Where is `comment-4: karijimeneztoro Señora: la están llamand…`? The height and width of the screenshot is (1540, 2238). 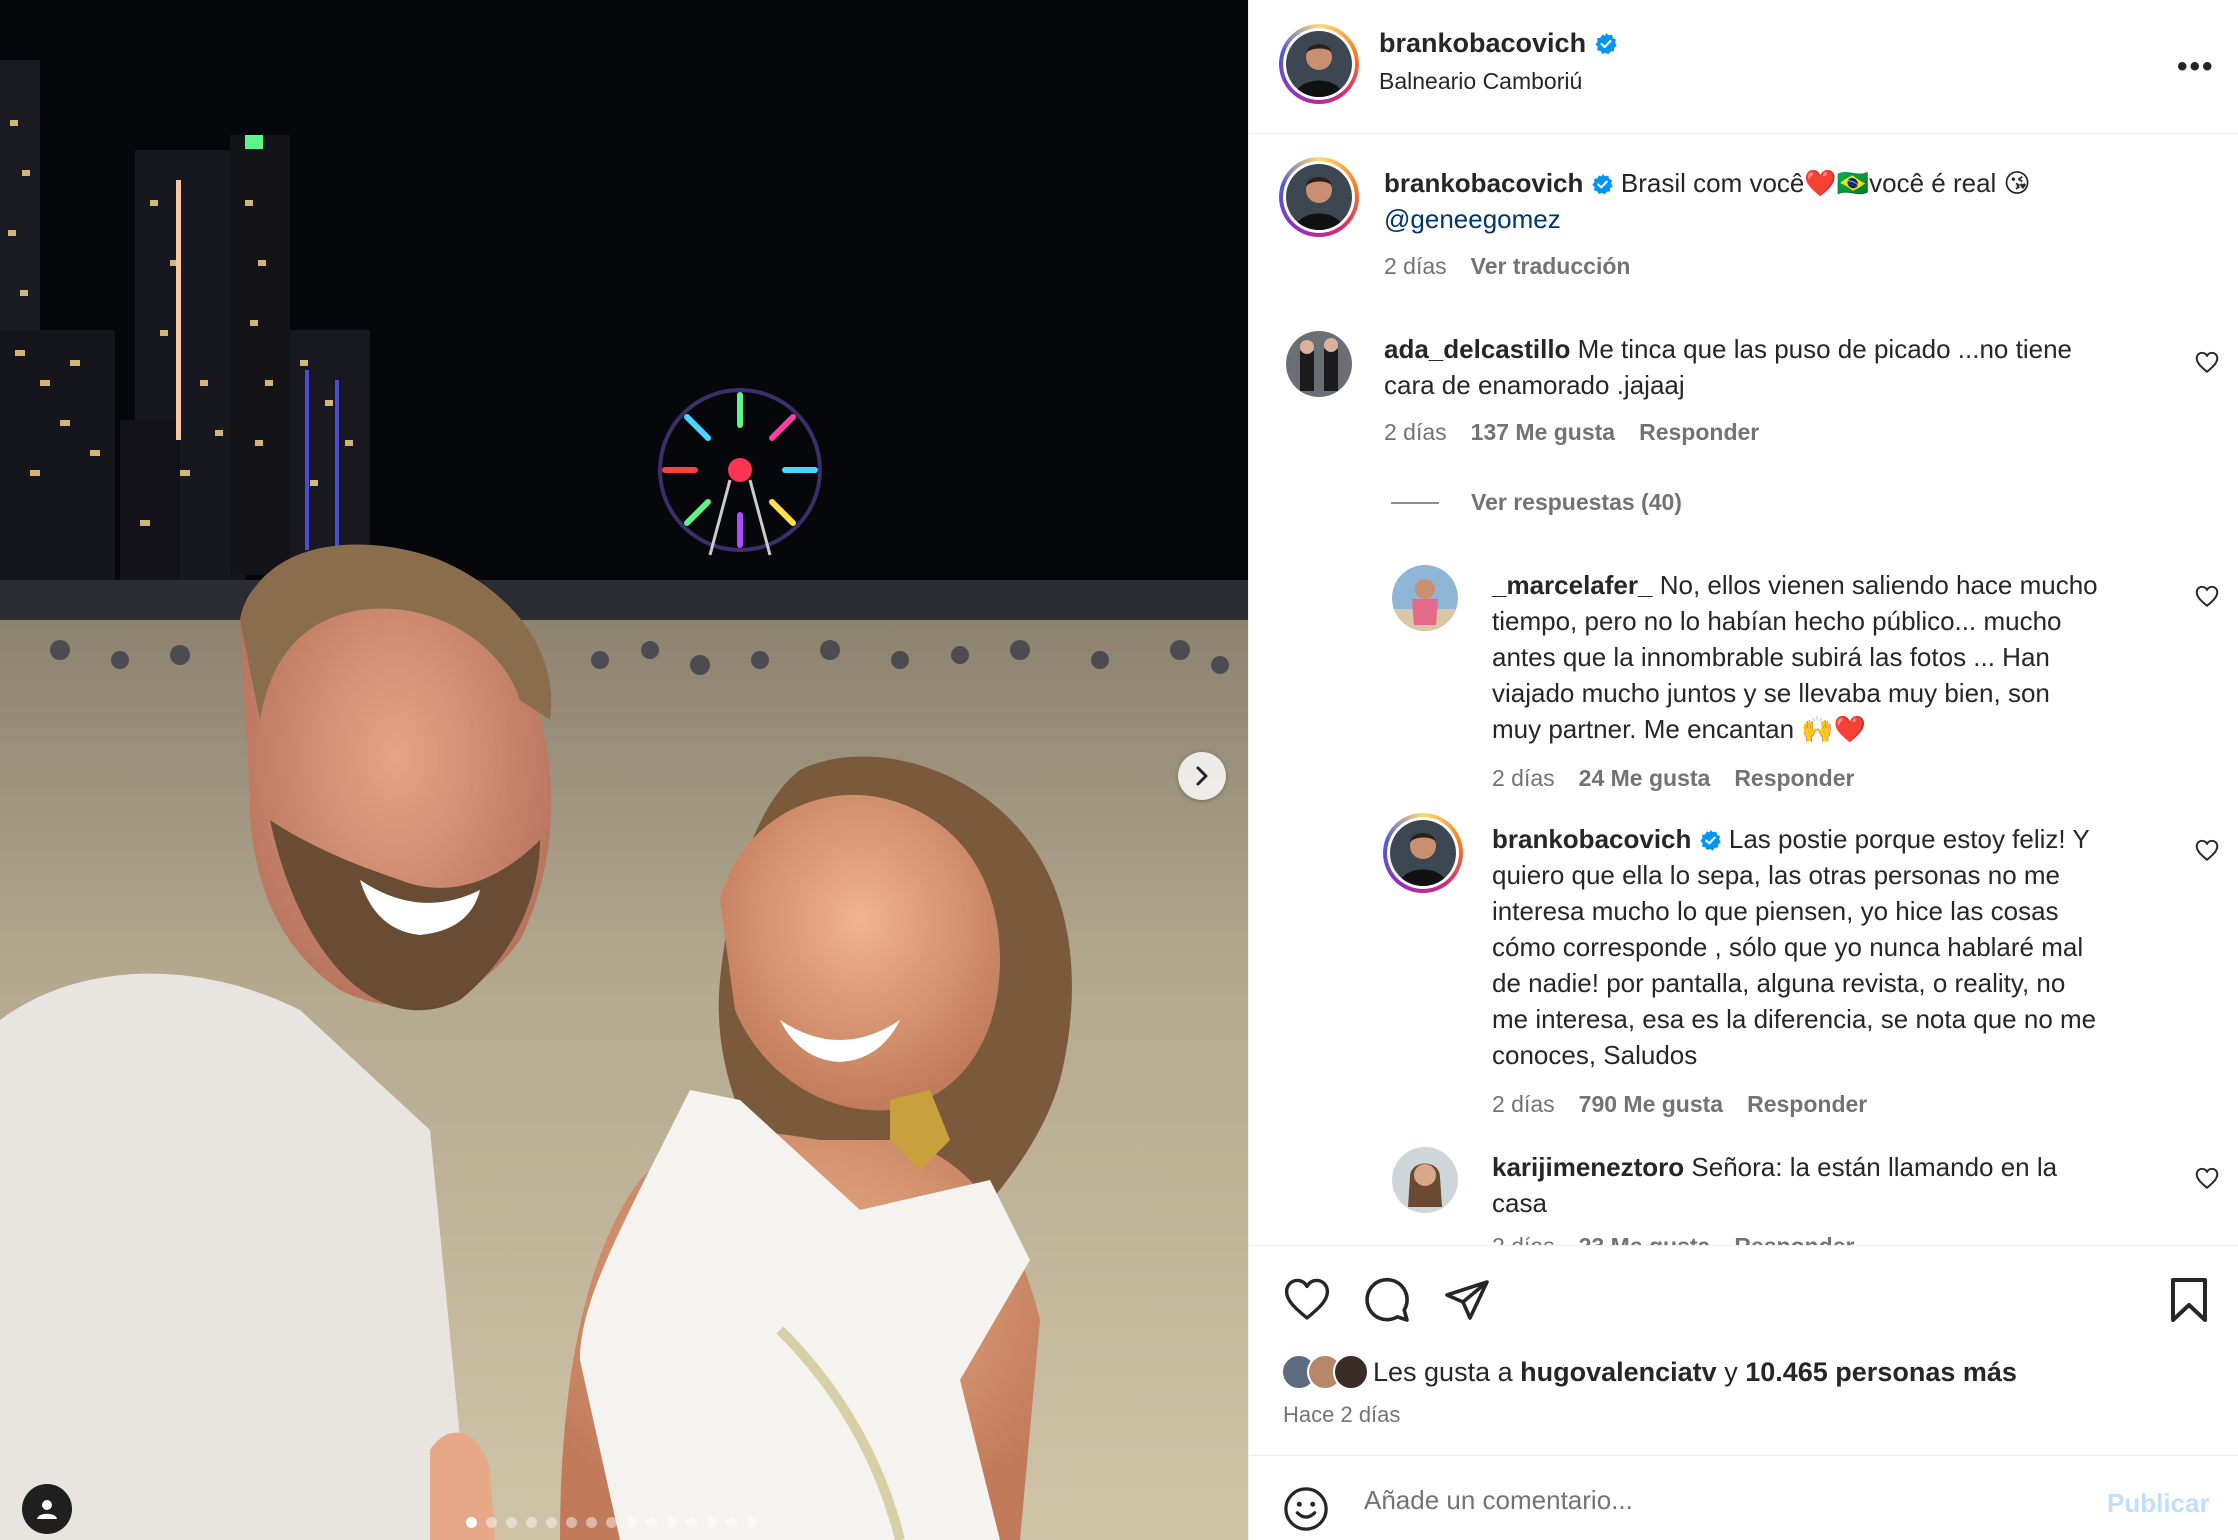 comment-4: karijimeneztoro Señora: la están llamand… is located at coordinates (1842, 1185).